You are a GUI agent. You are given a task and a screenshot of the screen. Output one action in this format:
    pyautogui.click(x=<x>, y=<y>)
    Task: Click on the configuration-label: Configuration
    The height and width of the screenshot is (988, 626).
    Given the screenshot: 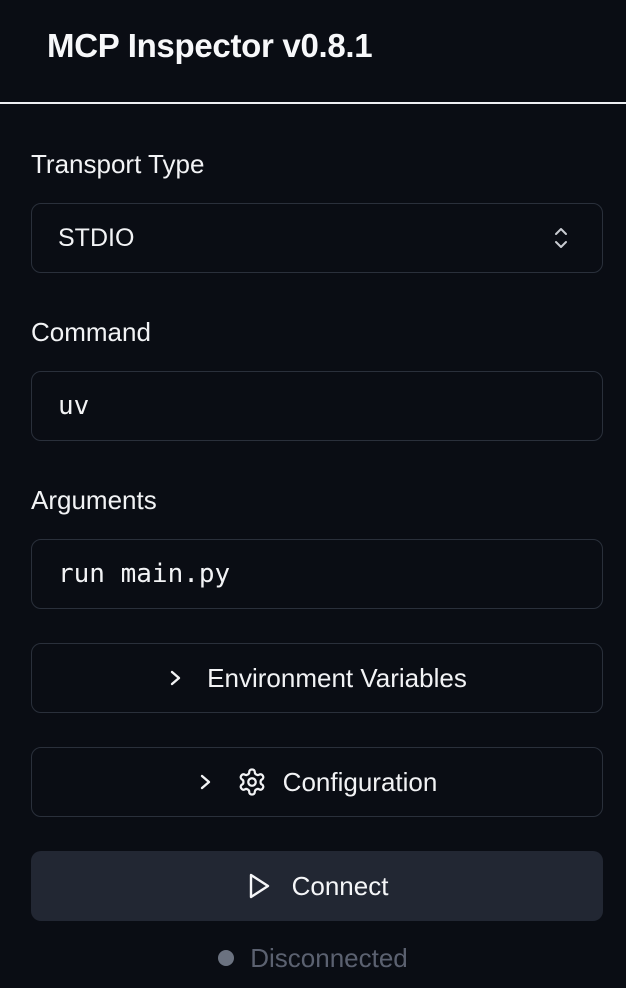 What is the action you would take?
    pyautogui.click(x=360, y=781)
    